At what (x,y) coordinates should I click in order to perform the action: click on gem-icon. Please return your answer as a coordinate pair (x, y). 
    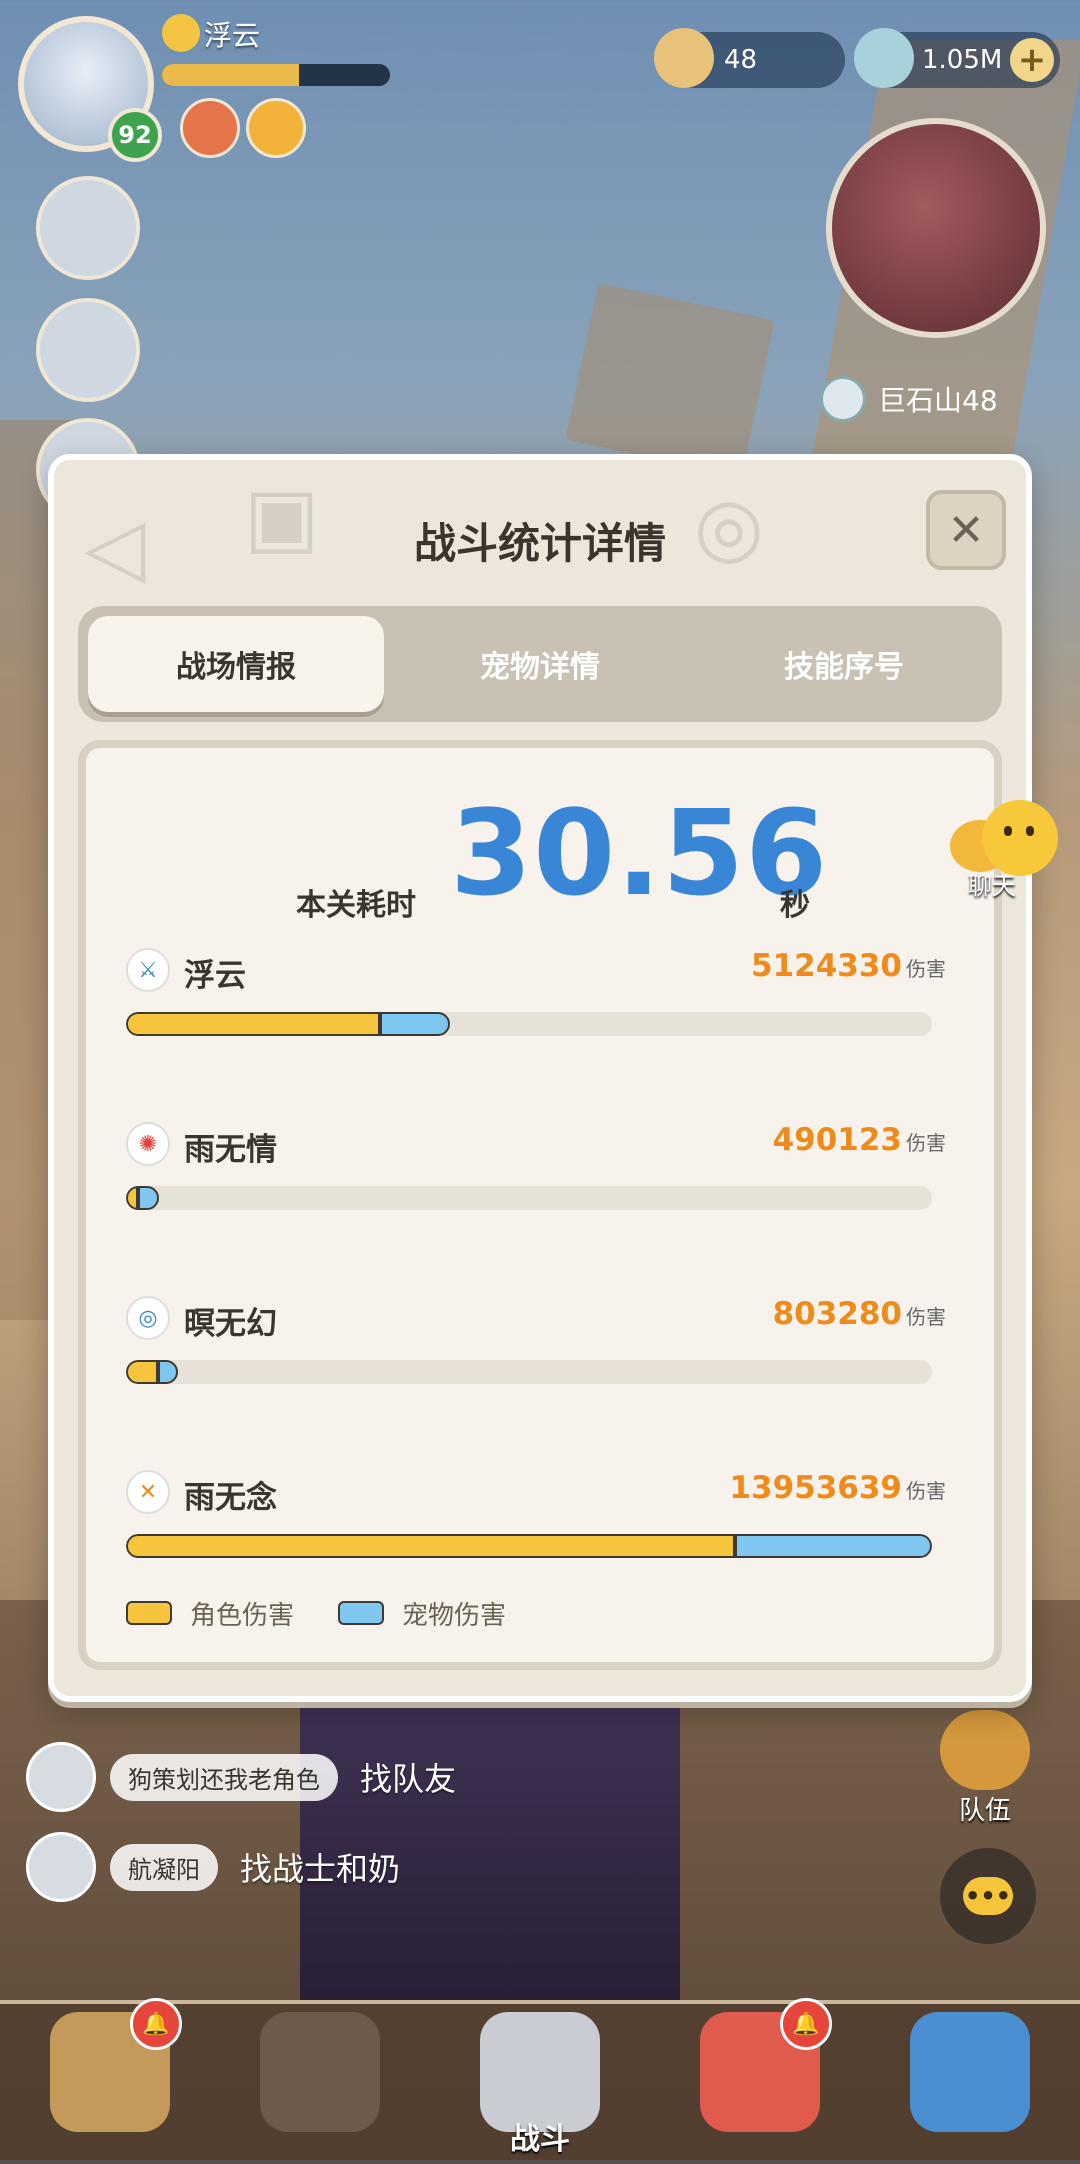
    Looking at the image, I should click on (884, 58).